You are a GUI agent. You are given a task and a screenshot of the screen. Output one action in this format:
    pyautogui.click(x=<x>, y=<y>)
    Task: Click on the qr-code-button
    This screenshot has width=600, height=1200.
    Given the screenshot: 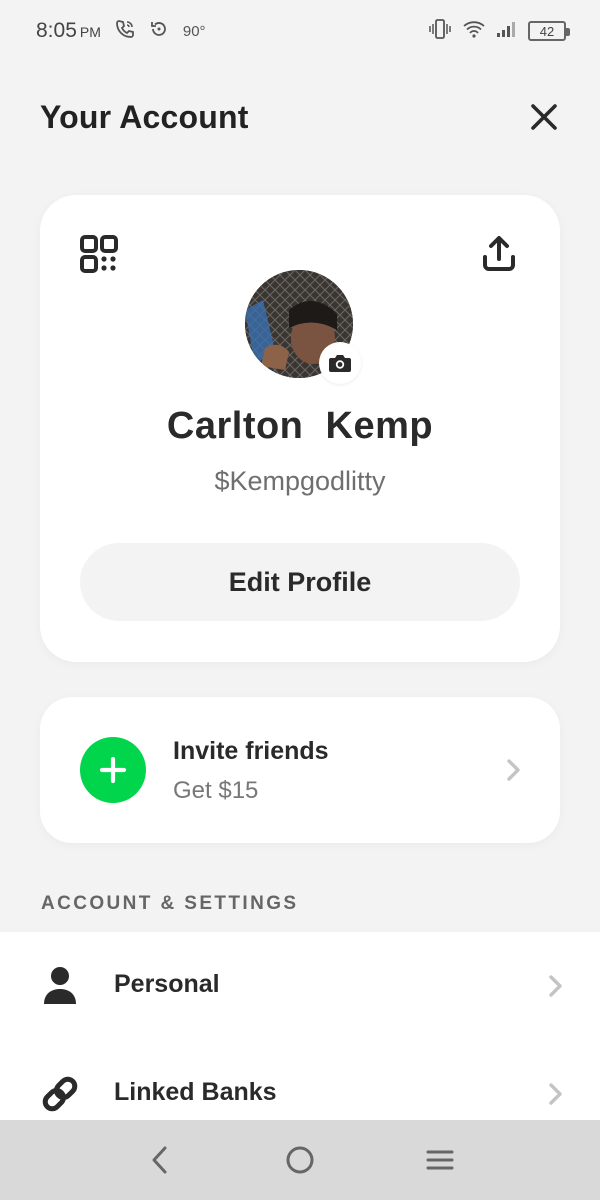 What is the action you would take?
    pyautogui.click(x=100, y=255)
    